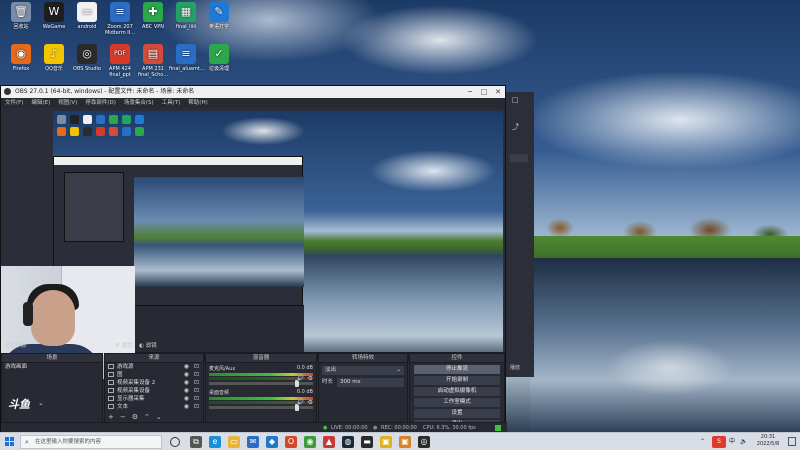 The width and height of the screenshot is (800, 450). Describe the element at coordinates (386, 442) in the screenshot. I see `taskbar-app-yellow-icon: ▣` at that location.